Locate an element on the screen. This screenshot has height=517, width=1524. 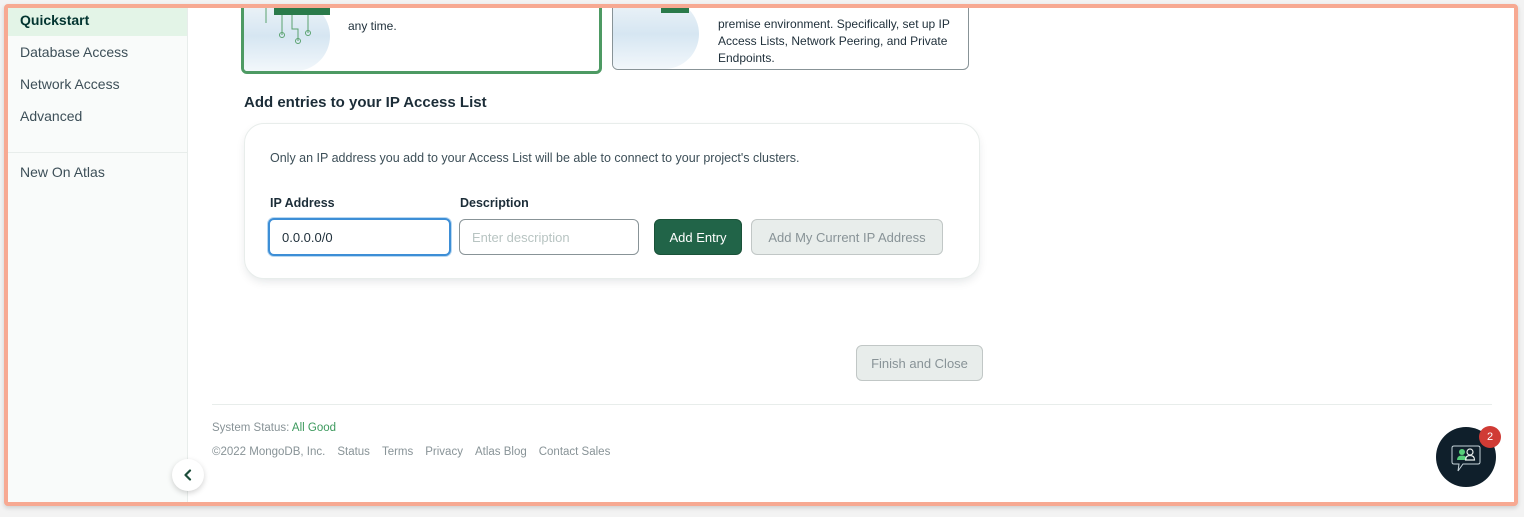
add-current-ip-button: Add My Current IP Address is located at coordinates (847, 237).